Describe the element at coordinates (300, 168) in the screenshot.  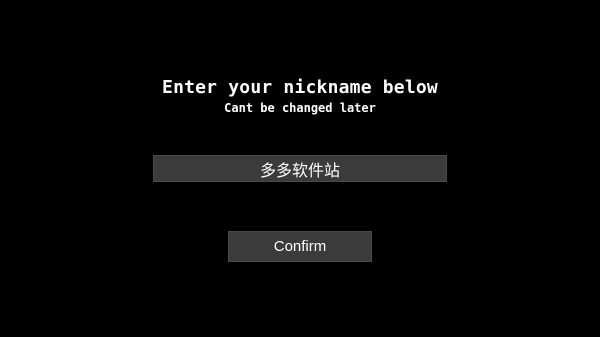
I see `nickname-input` at that location.